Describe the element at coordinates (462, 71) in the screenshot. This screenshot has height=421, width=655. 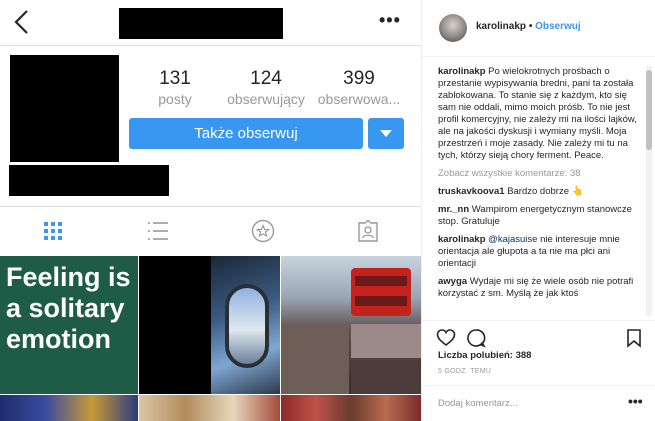
I see `caption-username: karolinakp` at that location.